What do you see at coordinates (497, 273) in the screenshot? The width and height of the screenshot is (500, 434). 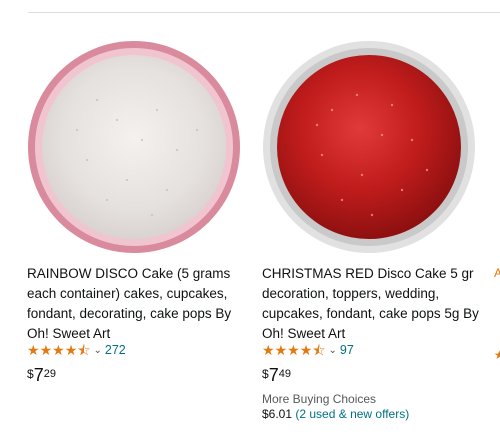 I see `next-card-edge: A` at bounding box center [497, 273].